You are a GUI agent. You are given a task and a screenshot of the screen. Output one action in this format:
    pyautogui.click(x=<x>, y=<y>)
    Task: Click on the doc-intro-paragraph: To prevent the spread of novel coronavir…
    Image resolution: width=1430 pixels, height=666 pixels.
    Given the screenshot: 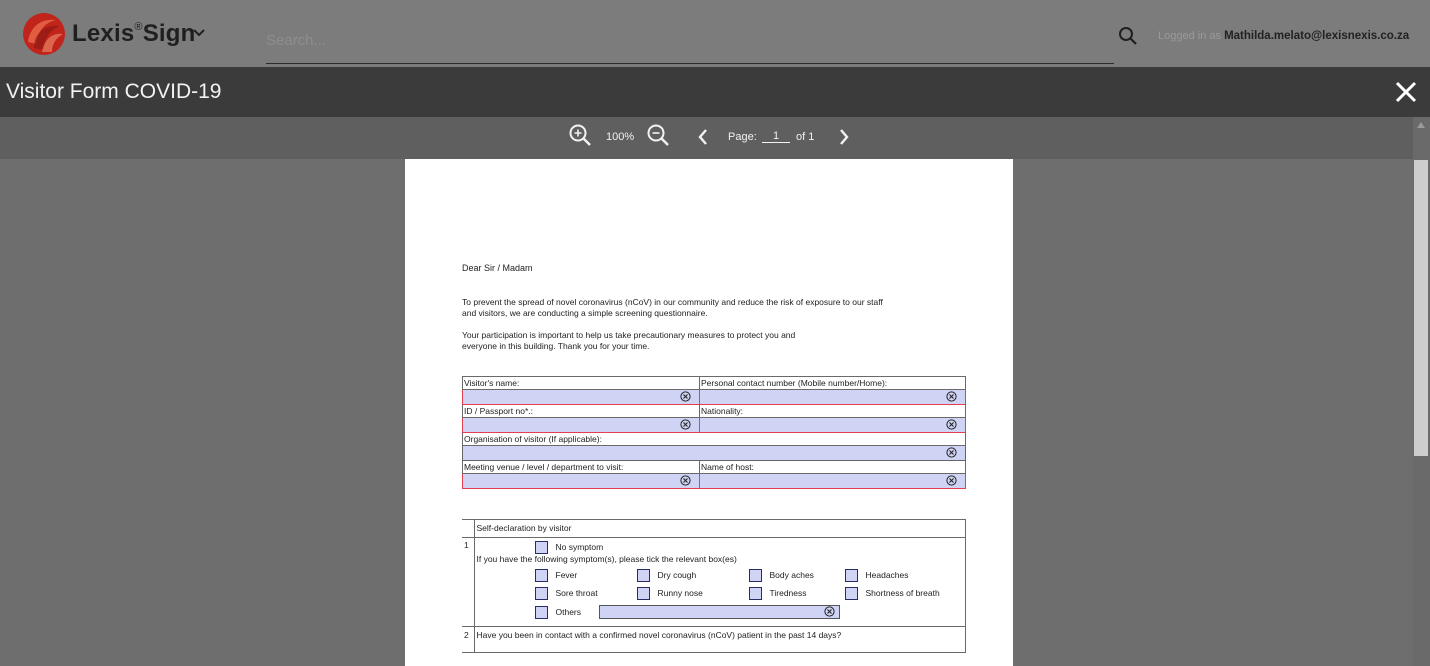 What is the action you would take?
    pyautogui.click(x=722, y=307)
    